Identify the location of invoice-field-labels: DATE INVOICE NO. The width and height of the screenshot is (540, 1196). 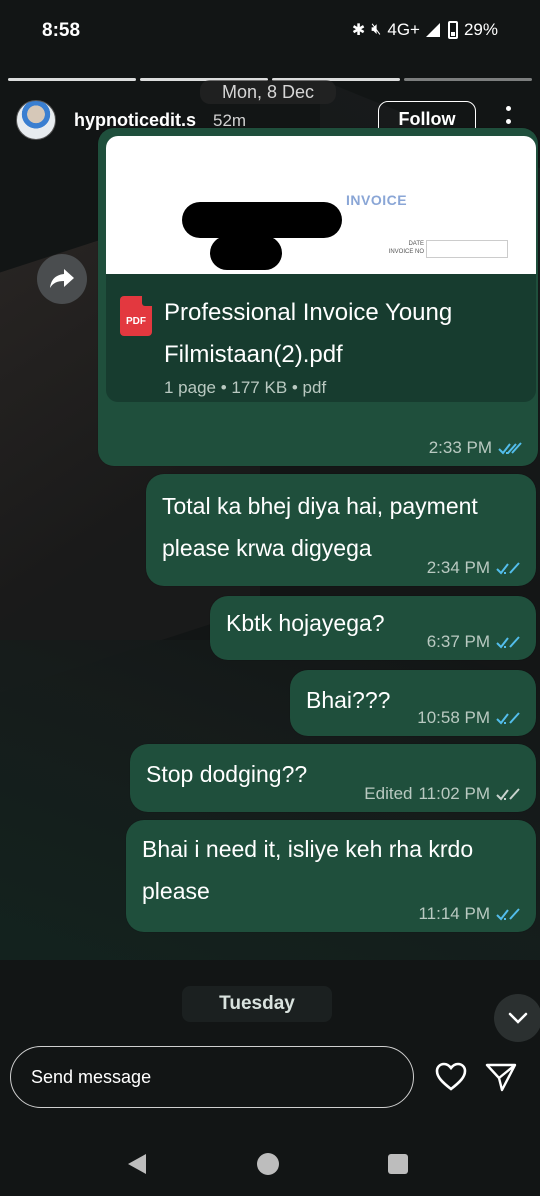
(406, 248).